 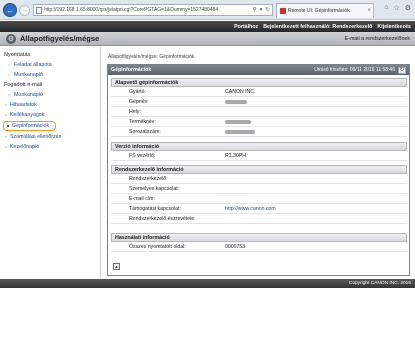 What do you see at coordinates (408, 8) in the screenshot?
I see `gear-icon: ⚙` at bounding box center [408, 8].